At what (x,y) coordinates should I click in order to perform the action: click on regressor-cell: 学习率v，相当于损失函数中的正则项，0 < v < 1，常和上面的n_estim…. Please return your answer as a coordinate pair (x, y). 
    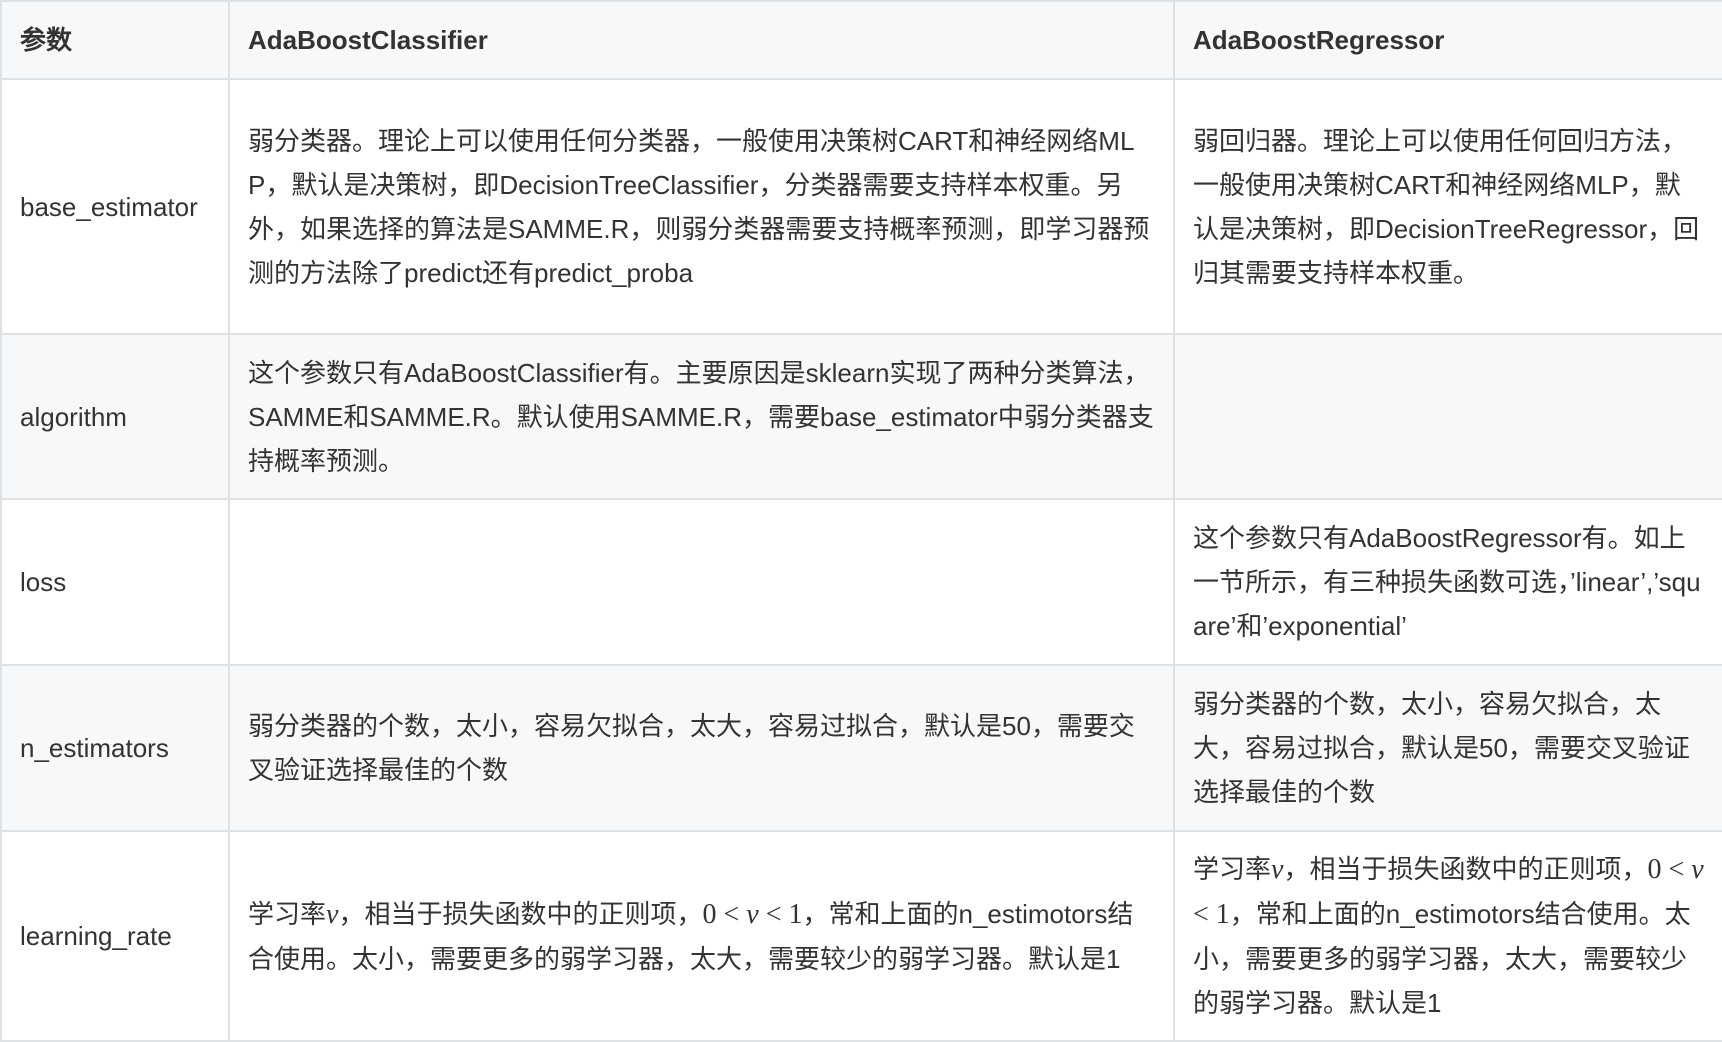
    Looking at the image, I should click on (1447, 936).